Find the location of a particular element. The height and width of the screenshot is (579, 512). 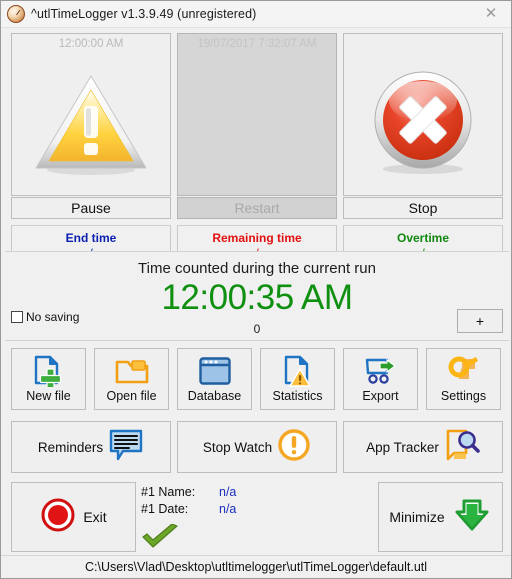

restart-button-panel: 19/07/2017 7:32:07 AM is located at coordinates (257, 114).